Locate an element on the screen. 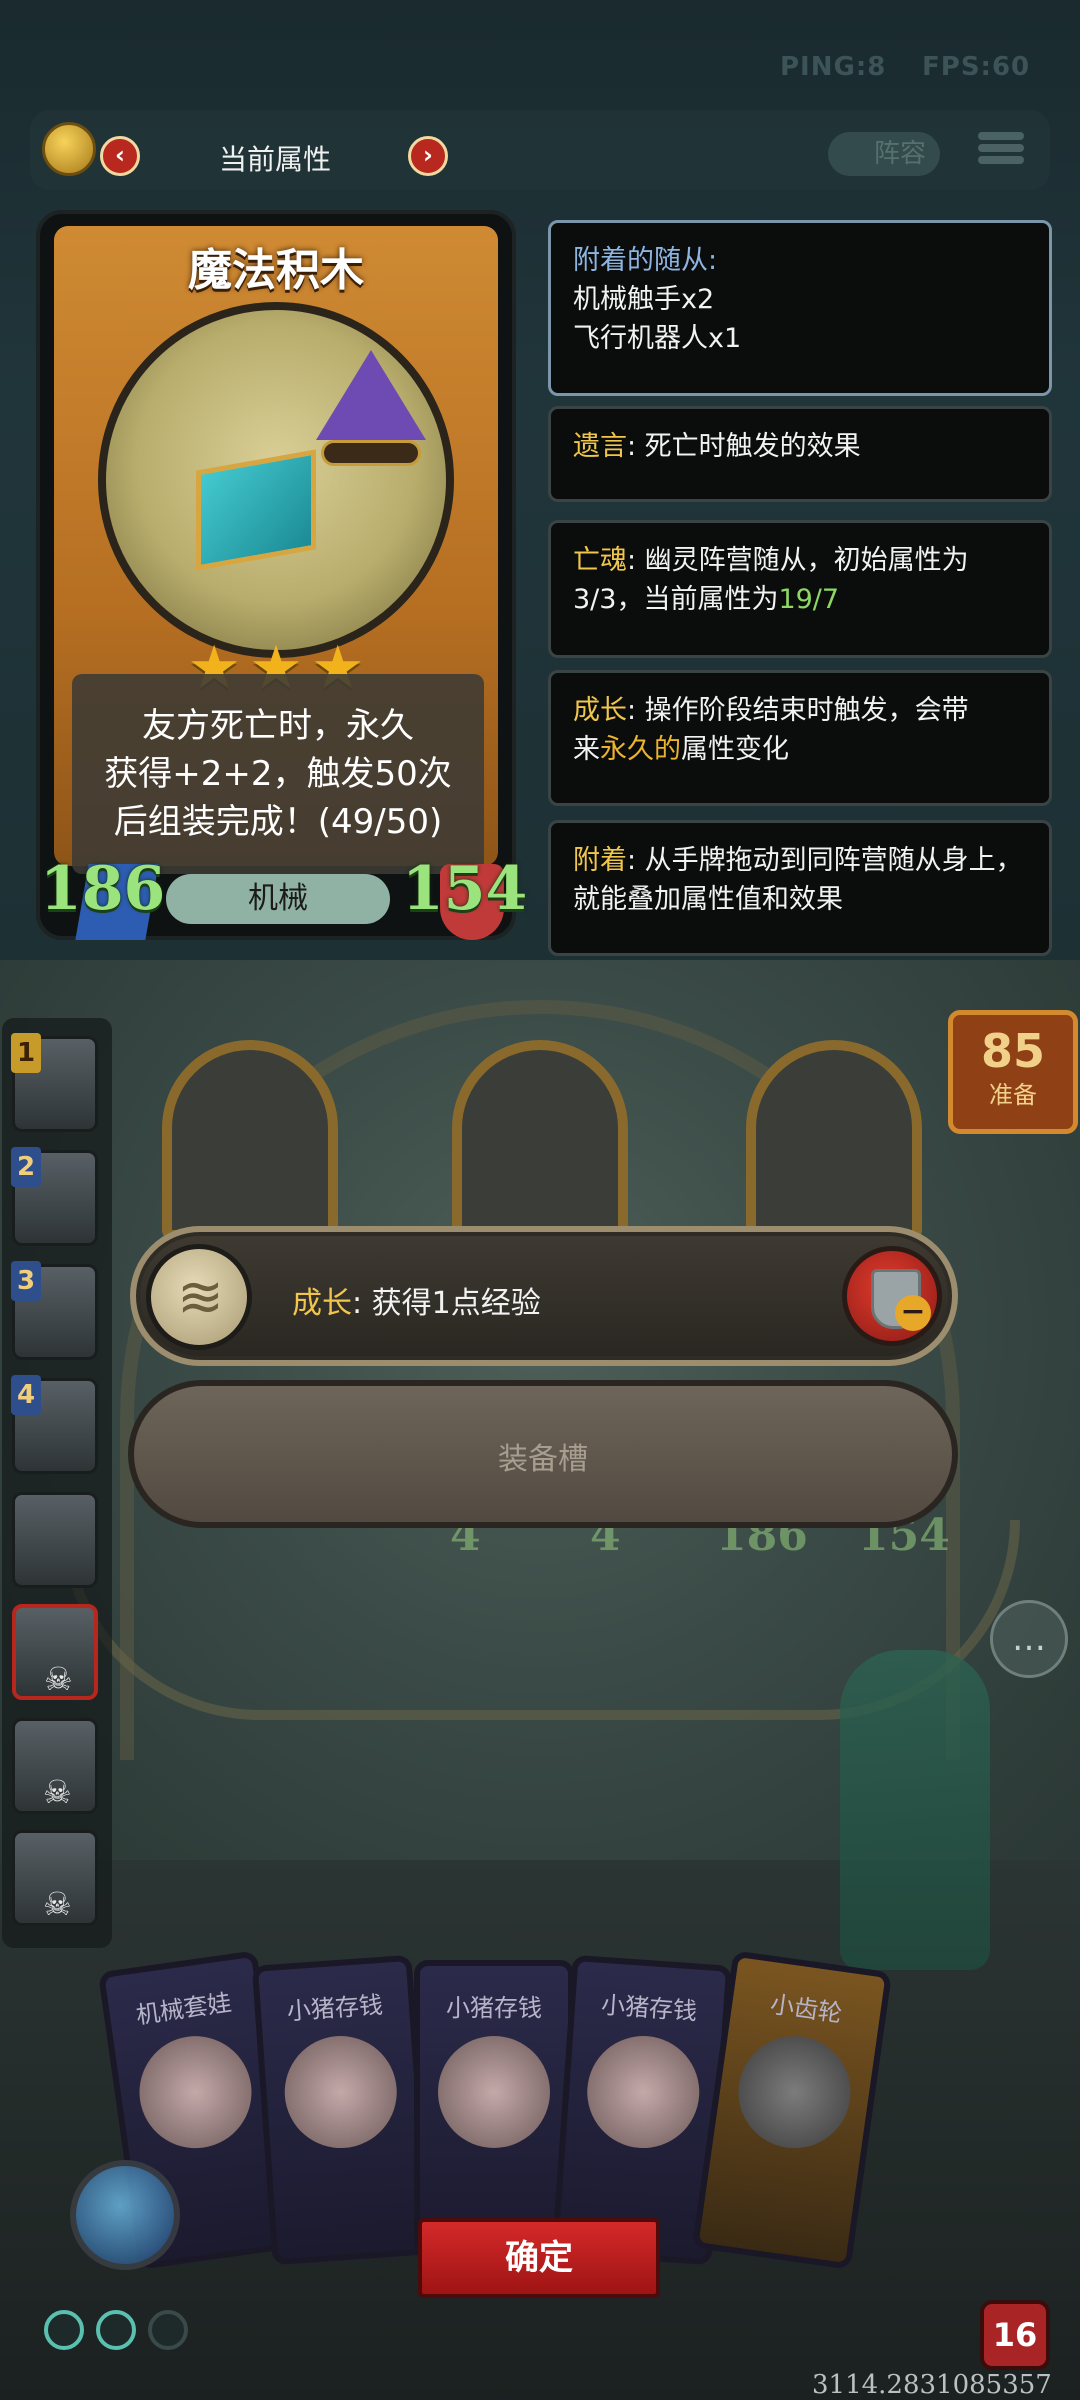 The width and height of the screenshot is (1080, 2400). preparation-timer: 85 准备 is located at coordinates (1013, 1072).